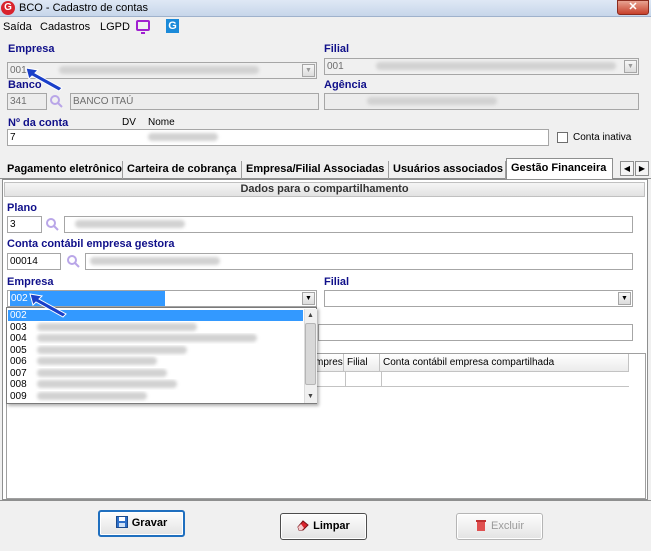 Image resolution: width=651 pixels, height=551 pixels. Describe the element at coordinates (155, 261) in the screenshot. I see `conta-contabil-desc-redacted` at that location.